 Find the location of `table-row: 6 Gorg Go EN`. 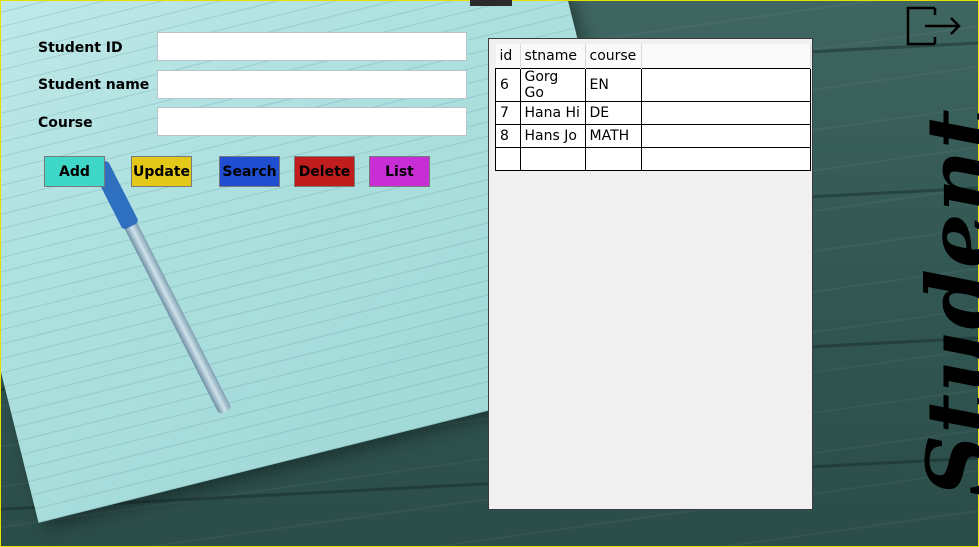

table-row: 6 Gorg Go EN is located at coordinates (653, 85).